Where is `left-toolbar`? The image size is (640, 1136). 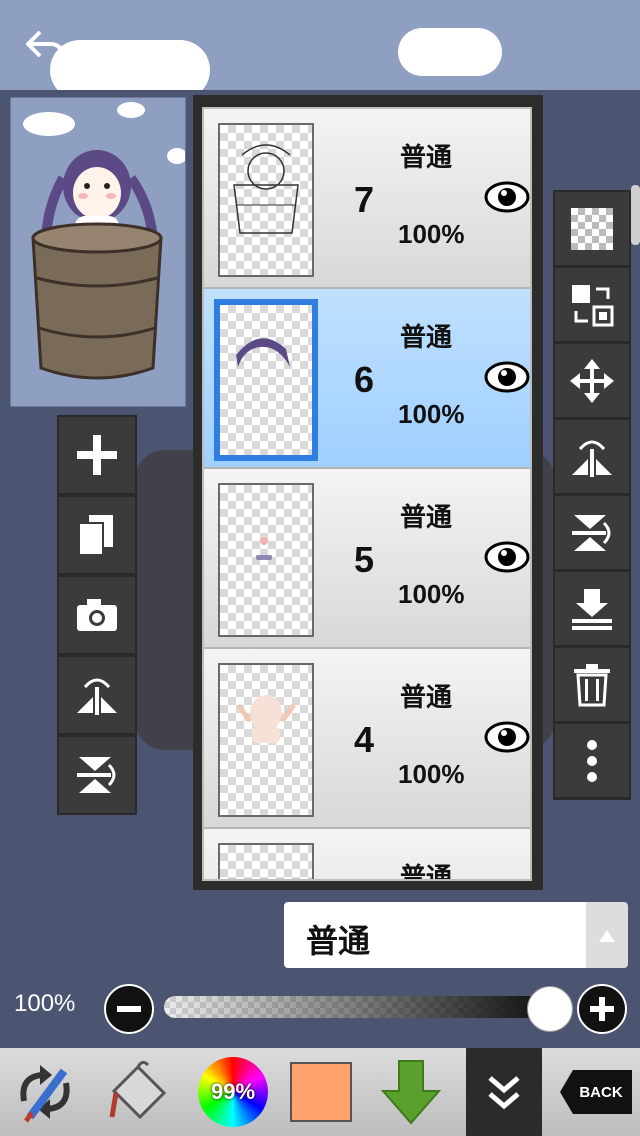
left-toolbar is located at coordinates (97, 615).